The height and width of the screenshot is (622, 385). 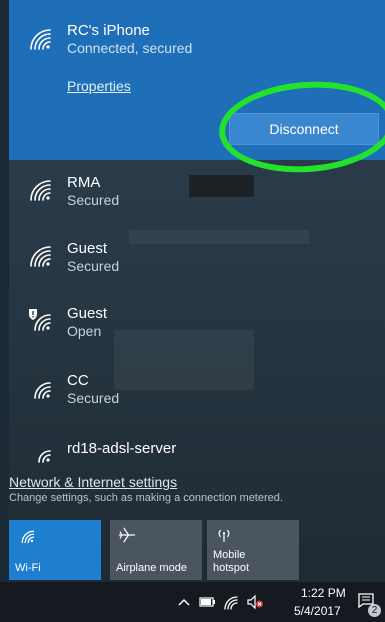 I want to click on airplane-mode-tile: Airplane mode, so click(x=156, y=550).